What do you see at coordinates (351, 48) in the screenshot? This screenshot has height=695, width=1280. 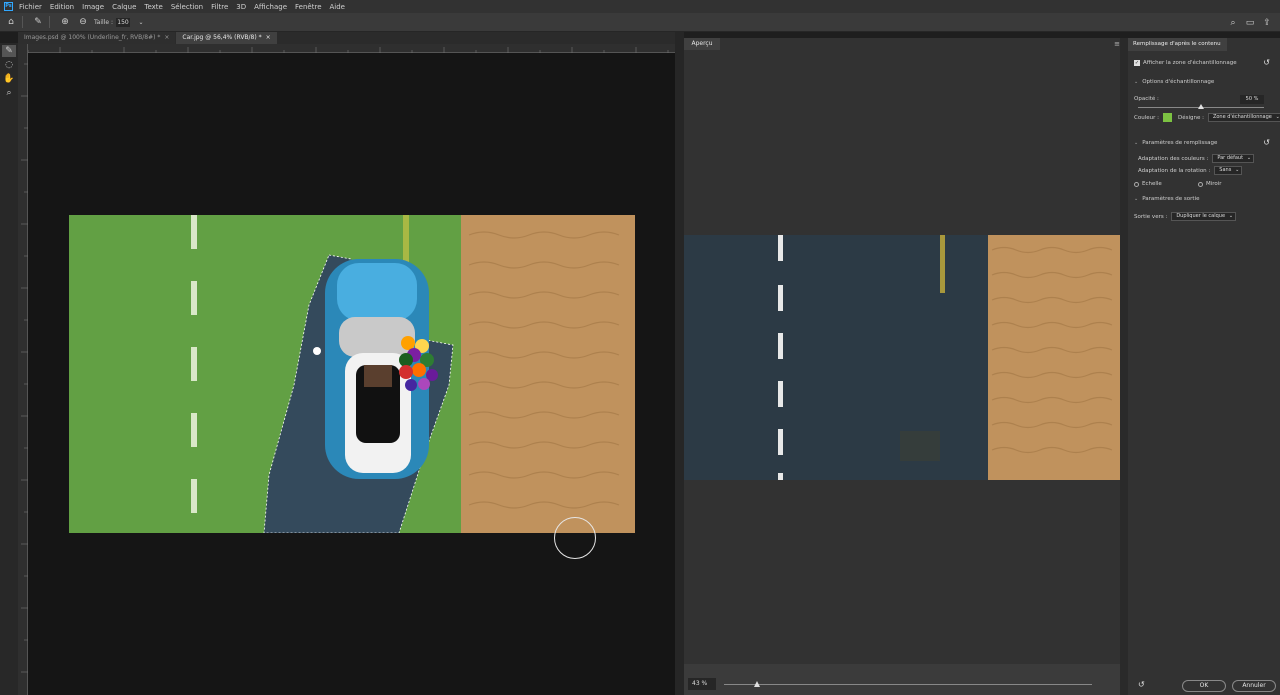 I see `horizontal-ruler` at bounding box center [351, 48].